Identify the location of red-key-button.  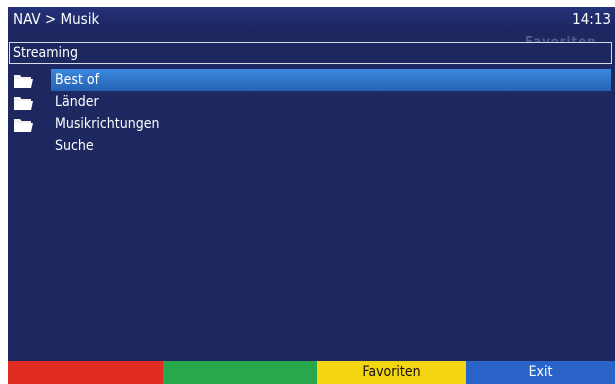
(85, 372).